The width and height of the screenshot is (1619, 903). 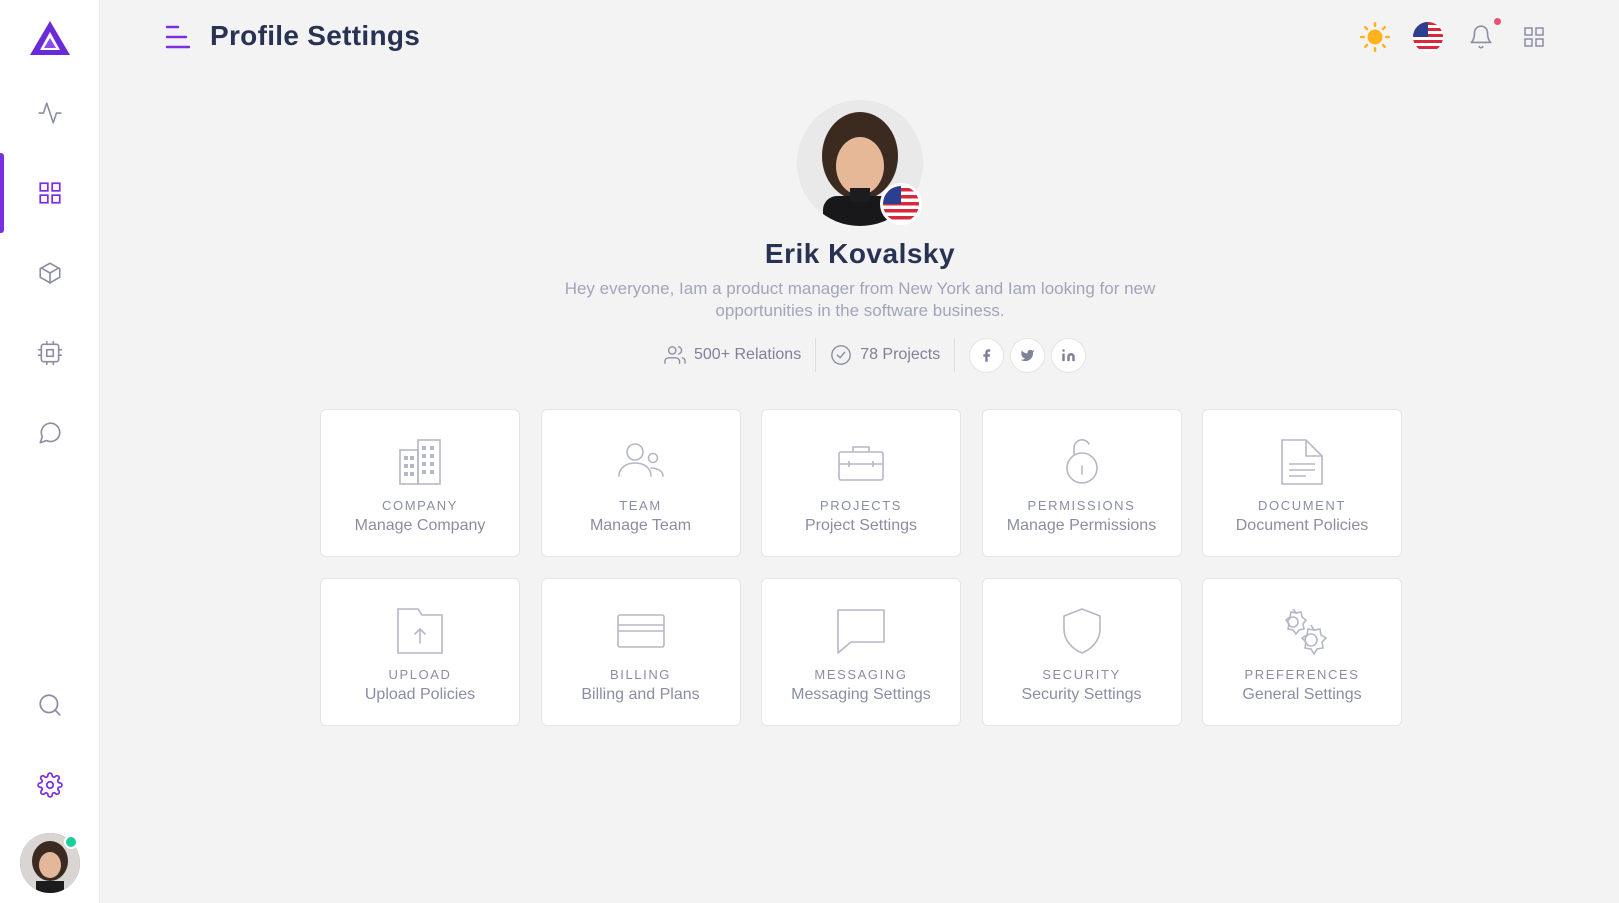 I want to click on card-label: PROJECTS, so click(x=861, y=505).